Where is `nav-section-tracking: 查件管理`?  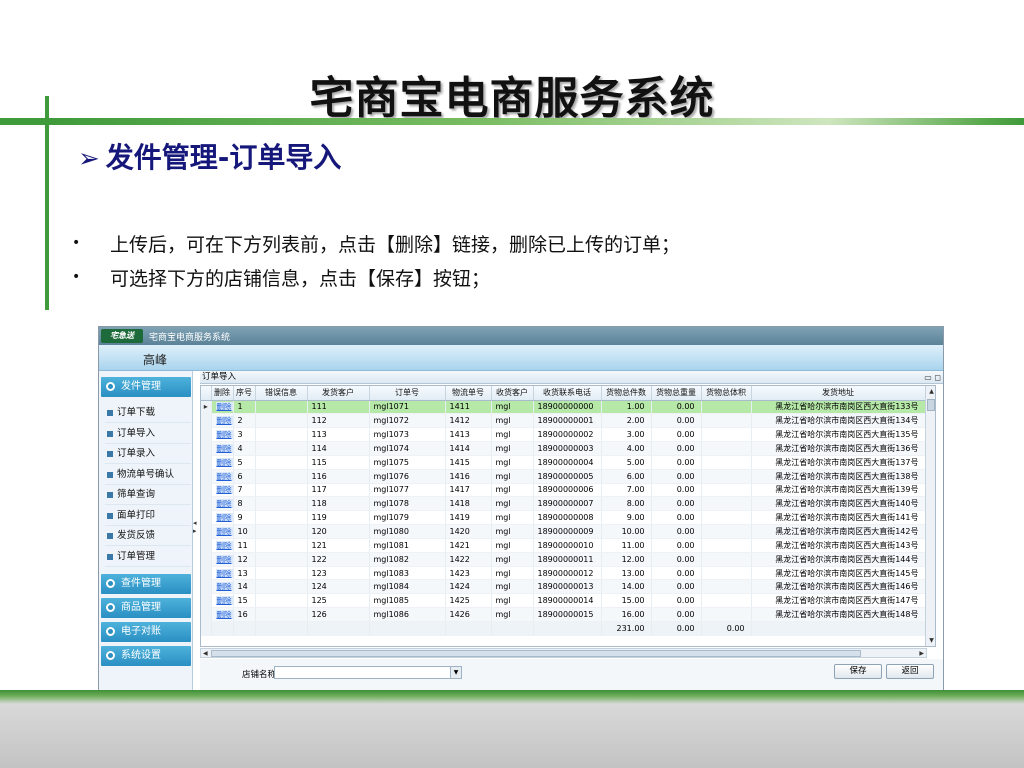 nav-section-tracking: 查件管理 is located at coordinates (146, 584).